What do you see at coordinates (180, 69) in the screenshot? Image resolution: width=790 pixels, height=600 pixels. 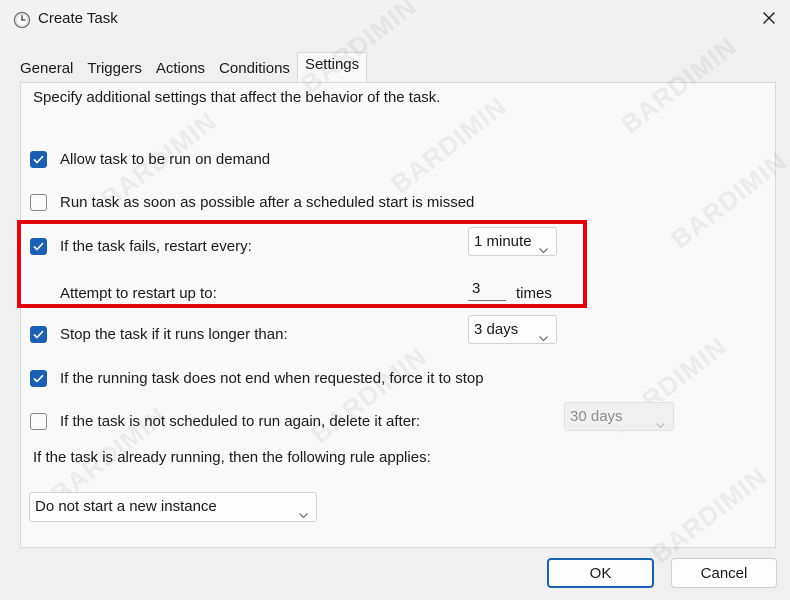 I see `tab-actions: Actions` at bounding box center [180, 69].